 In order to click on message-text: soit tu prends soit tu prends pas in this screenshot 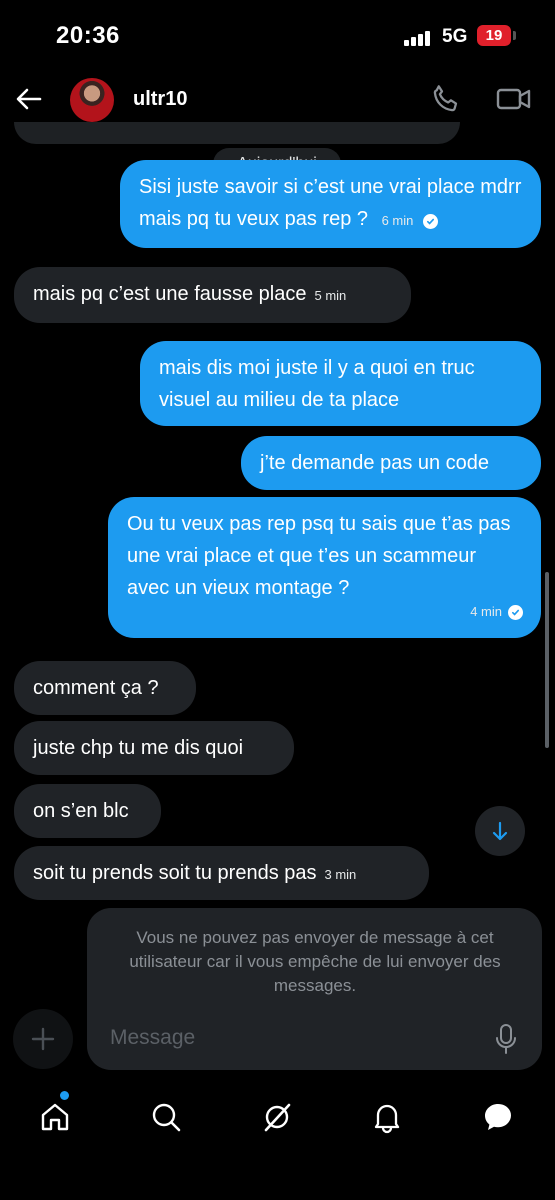, I will do `click(175, 873)`.